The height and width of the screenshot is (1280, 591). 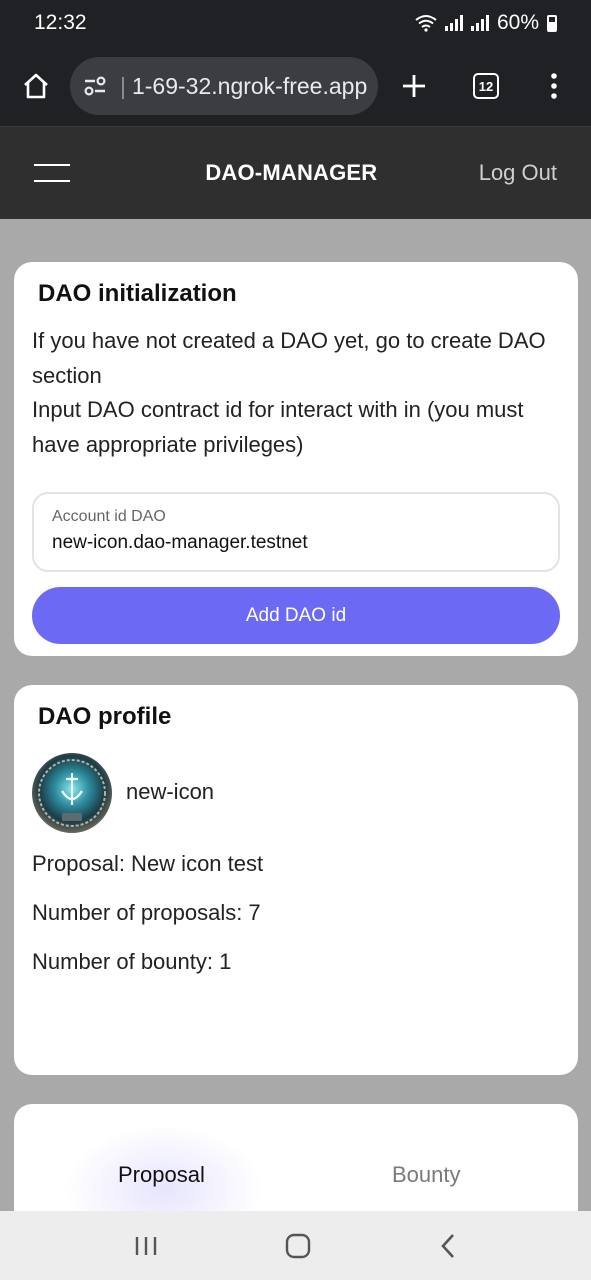 What do you see at coordinates (52, 173) in the screenshot?
I see `menu-icon` at bounding box center [52, 173].